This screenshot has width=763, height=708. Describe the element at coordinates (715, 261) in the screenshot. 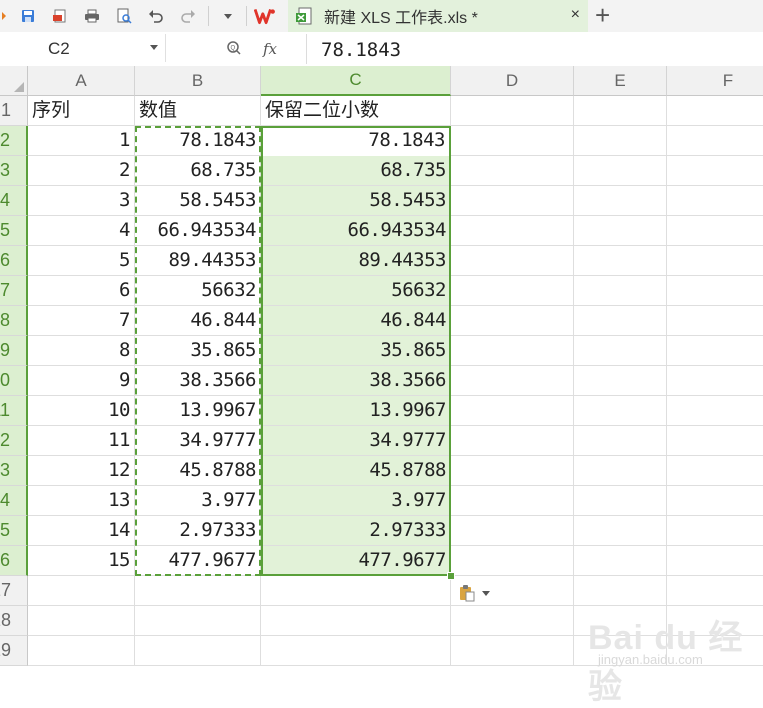

I see `cell-f6` at that location.